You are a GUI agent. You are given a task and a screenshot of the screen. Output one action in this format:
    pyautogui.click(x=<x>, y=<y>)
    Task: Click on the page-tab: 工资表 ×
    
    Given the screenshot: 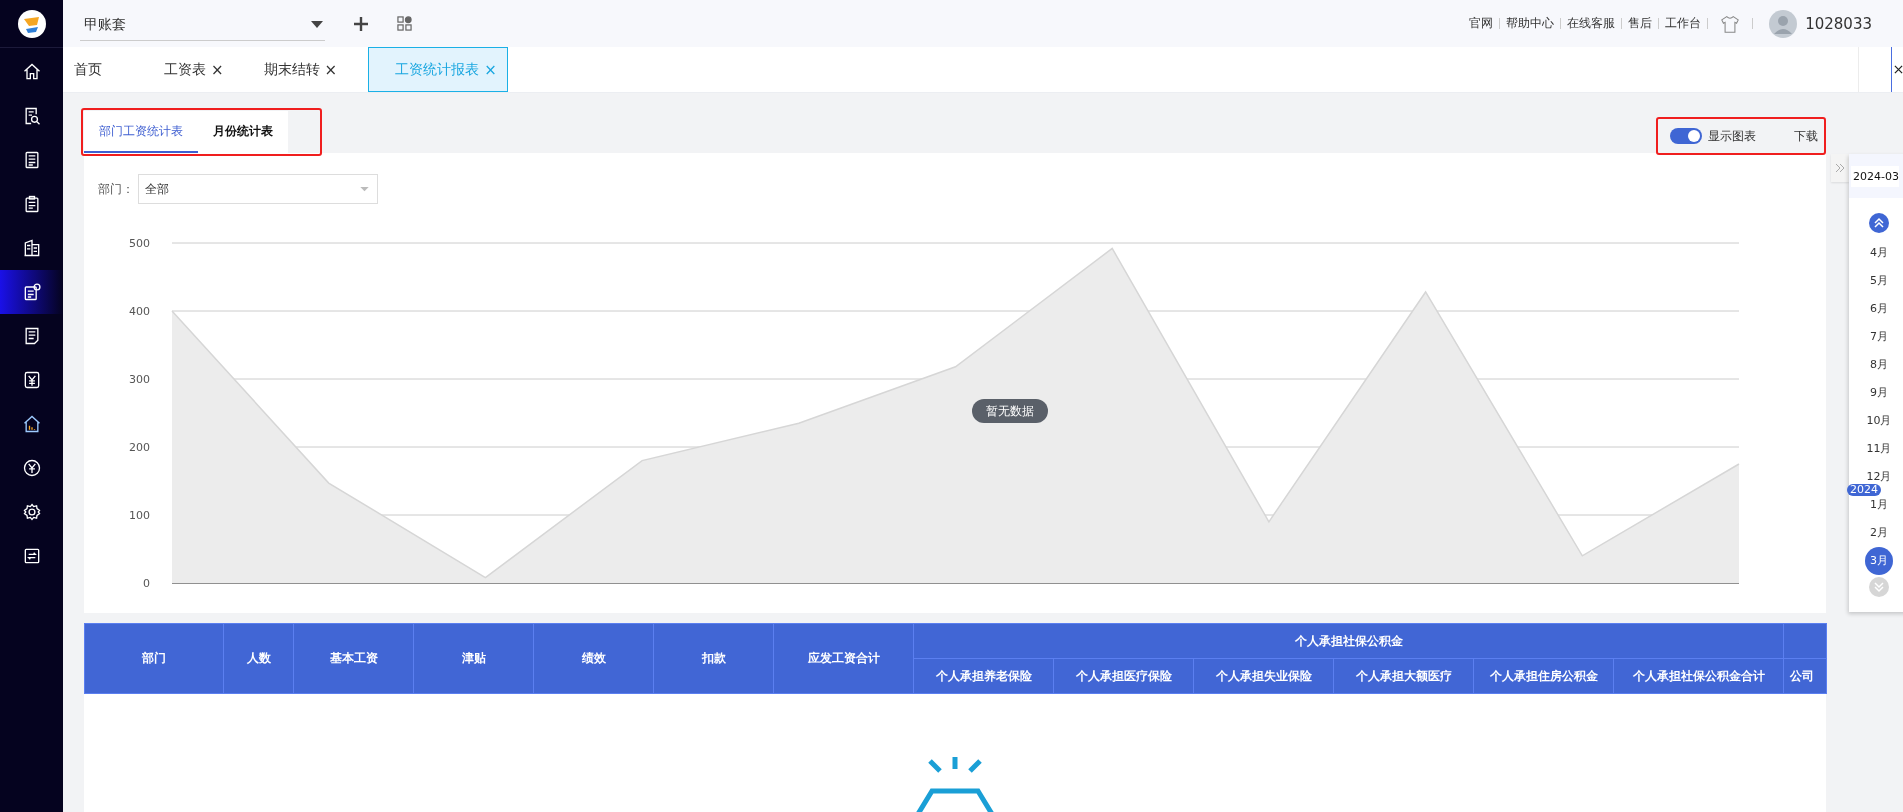 What is the action you would take?
    pyautogui.click(x=196, y=69)
    